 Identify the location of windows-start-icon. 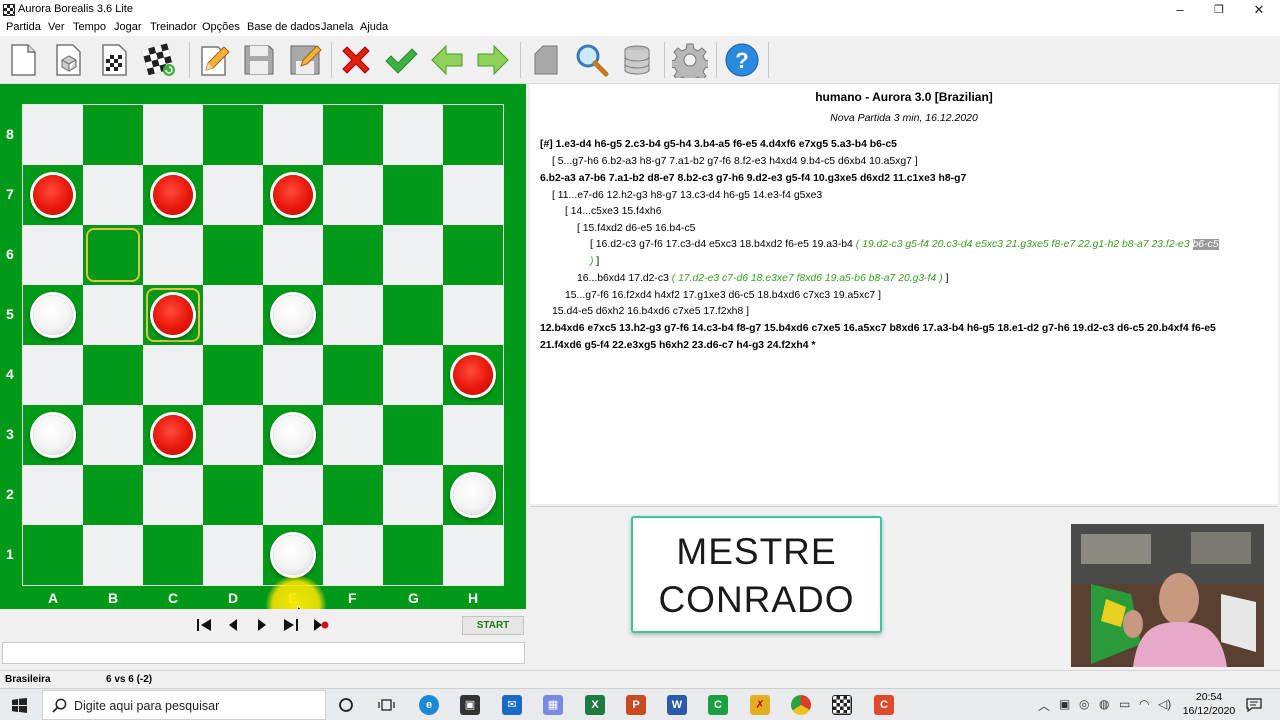
(19, 705).